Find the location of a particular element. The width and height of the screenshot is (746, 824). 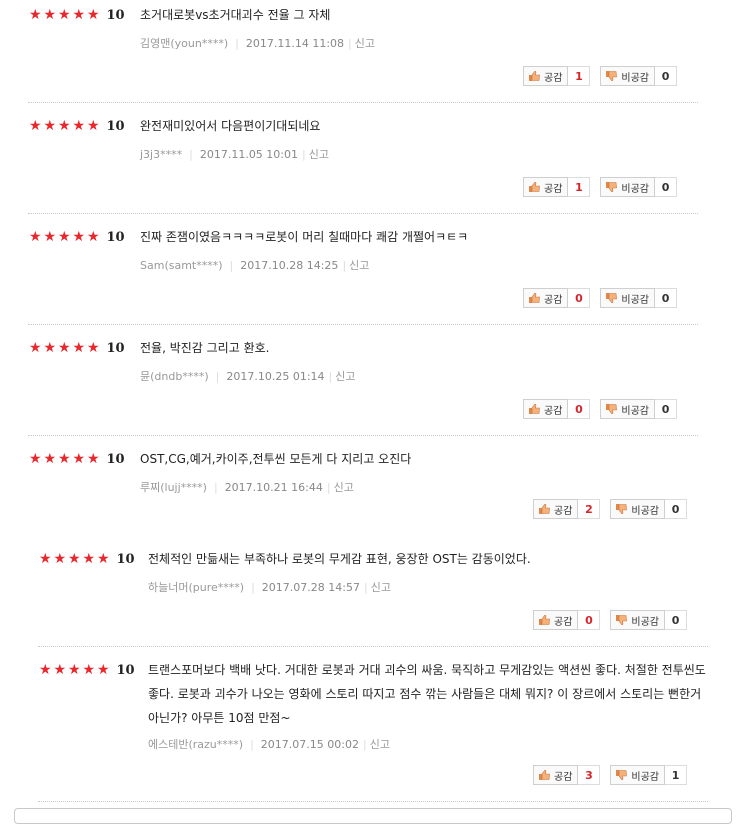

author-name: Sam(samt****) is located at coordinates (181, 265).